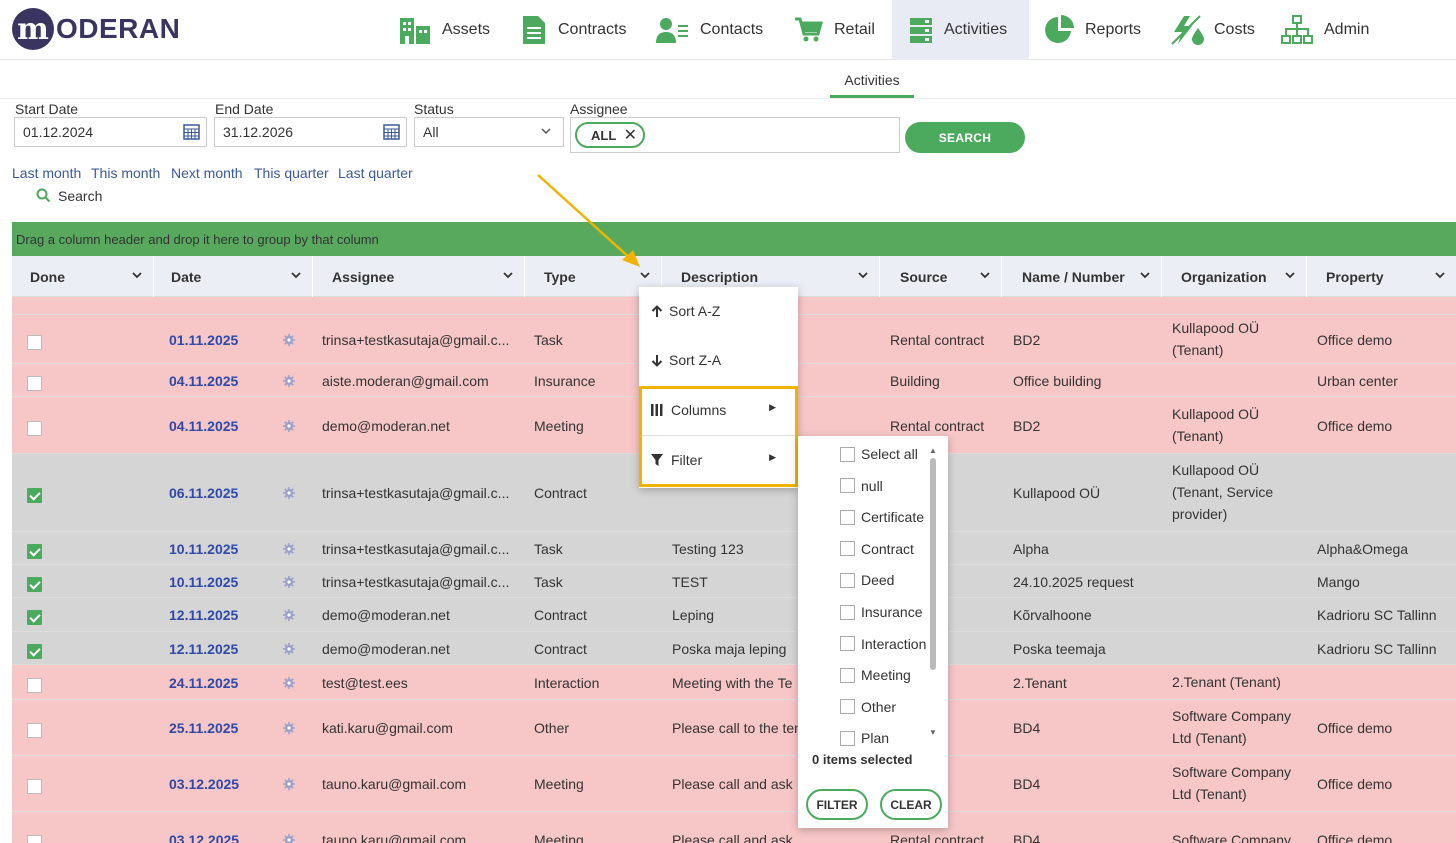 This screenshot has width=1456, height=843. What do you see at coordinates (872, 79) in the screenshot?
I see `subtab-activities: Activities` at bounding box center [872, 79].